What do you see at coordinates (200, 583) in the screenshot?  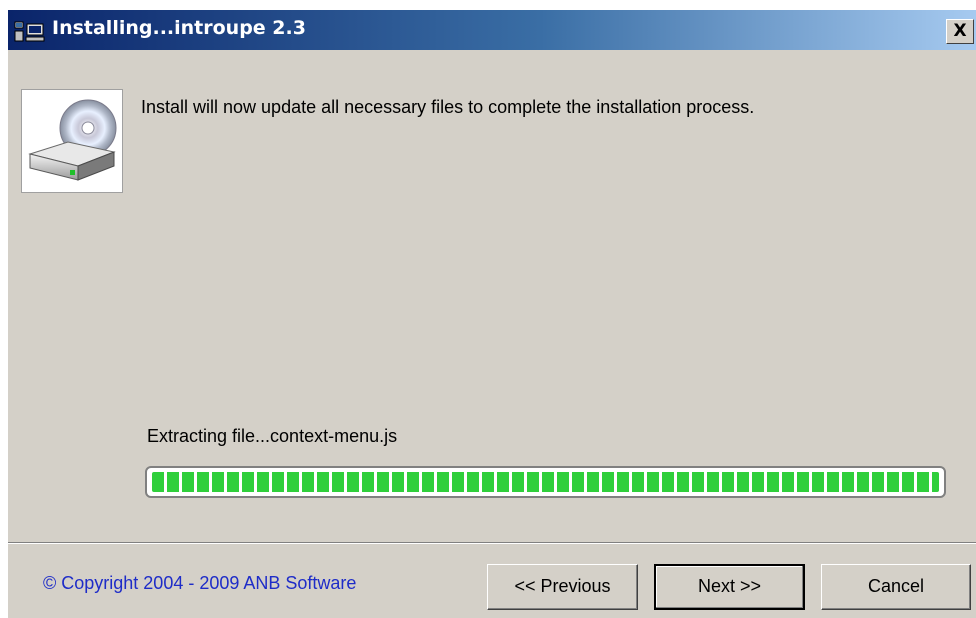 I see `copyright-text: © Copyright 2004 - 2009 ANB Software` at bounding box center [200, 583].